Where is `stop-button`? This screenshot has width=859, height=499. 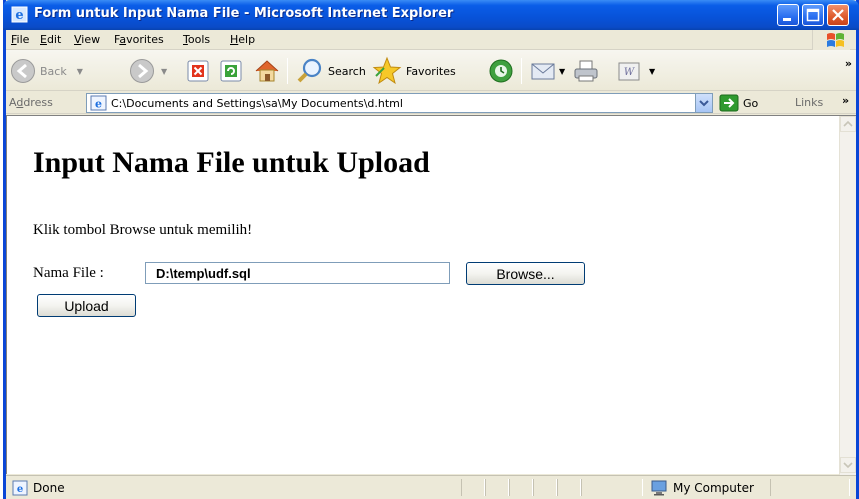
stop-button is located at coordinates (198, 71).